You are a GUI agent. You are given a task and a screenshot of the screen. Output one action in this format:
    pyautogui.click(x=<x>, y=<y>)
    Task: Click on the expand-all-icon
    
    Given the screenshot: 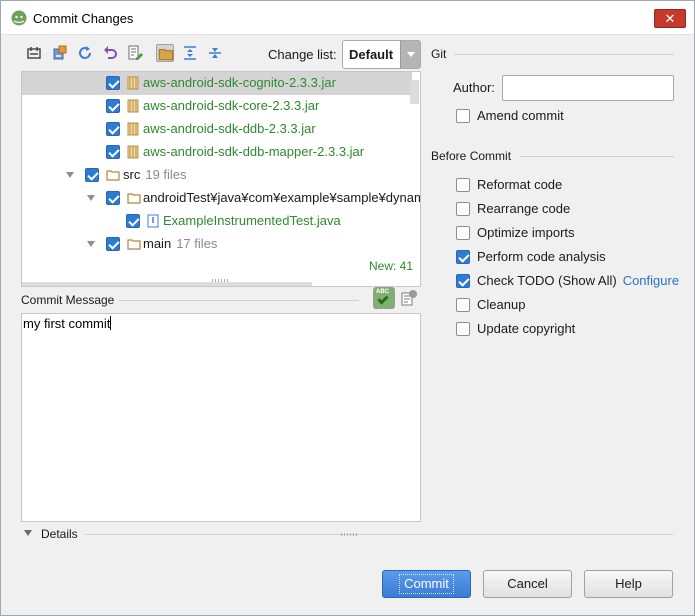 What is the action you would take?
    pyautogui.click(x=190, y=53)
    